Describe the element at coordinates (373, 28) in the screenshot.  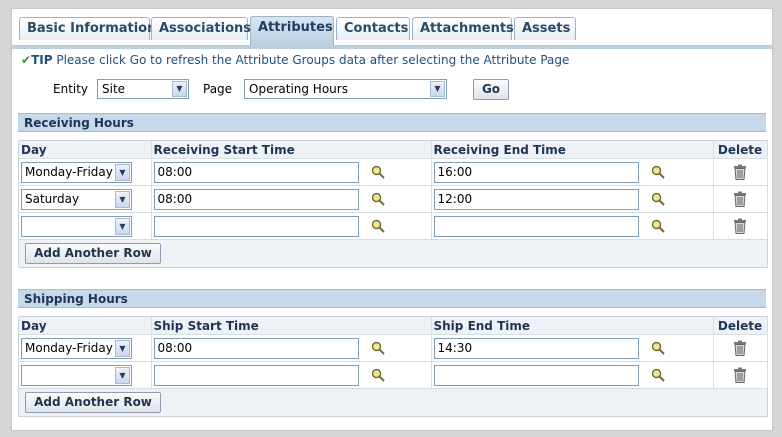
I see `tab-contacts: Contacts` at that location.